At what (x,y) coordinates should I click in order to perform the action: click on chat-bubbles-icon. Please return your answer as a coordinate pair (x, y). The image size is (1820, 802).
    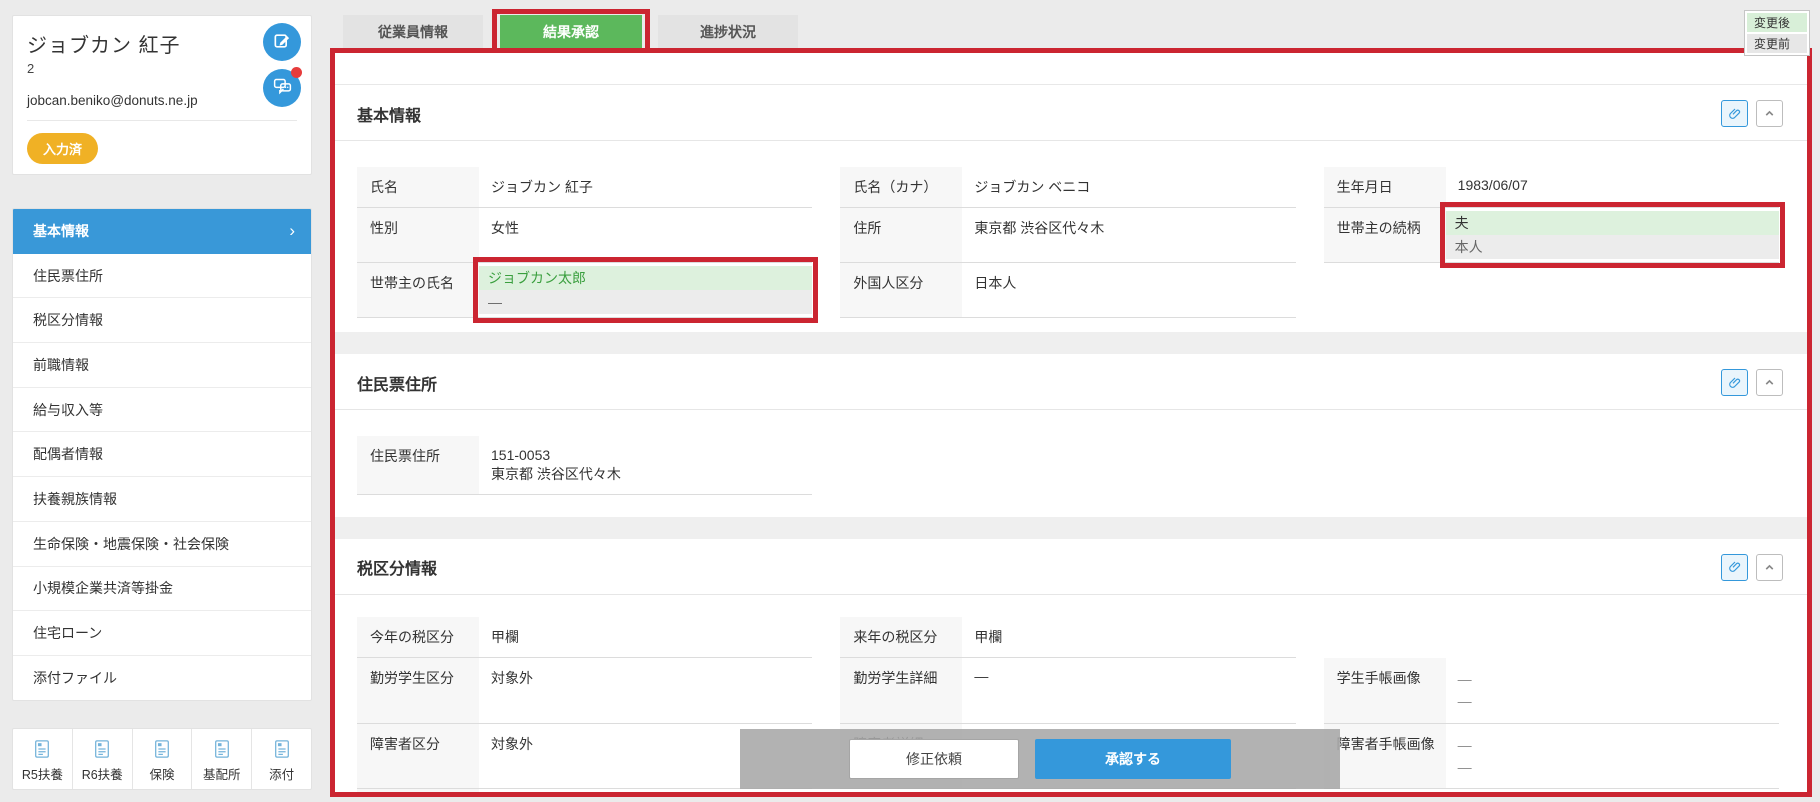
    Looking at the image, I should click on (282, 88).